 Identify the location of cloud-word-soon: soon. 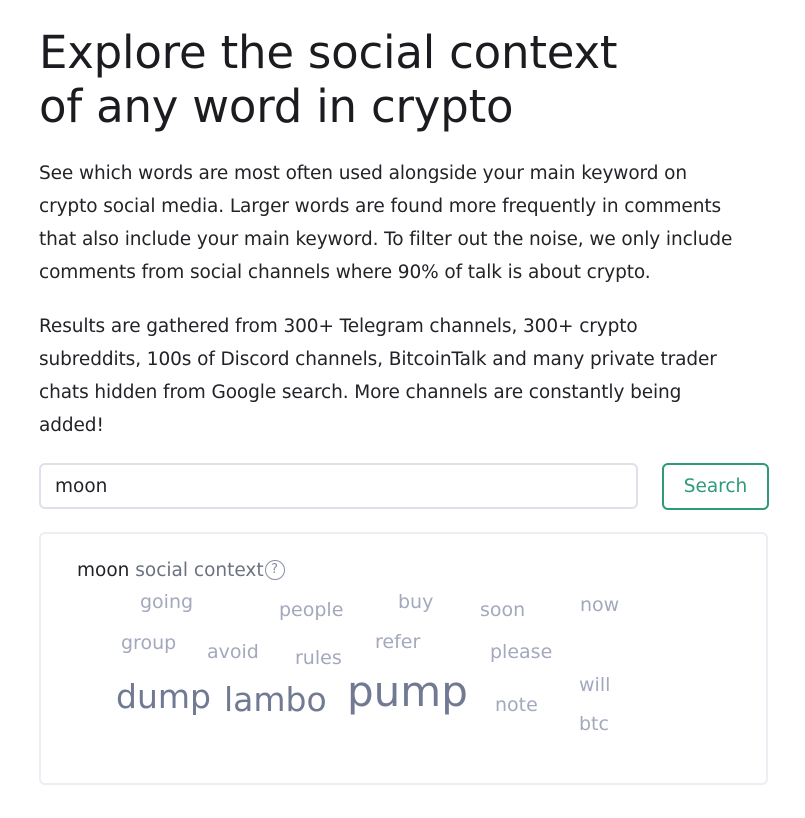
(502, 610).